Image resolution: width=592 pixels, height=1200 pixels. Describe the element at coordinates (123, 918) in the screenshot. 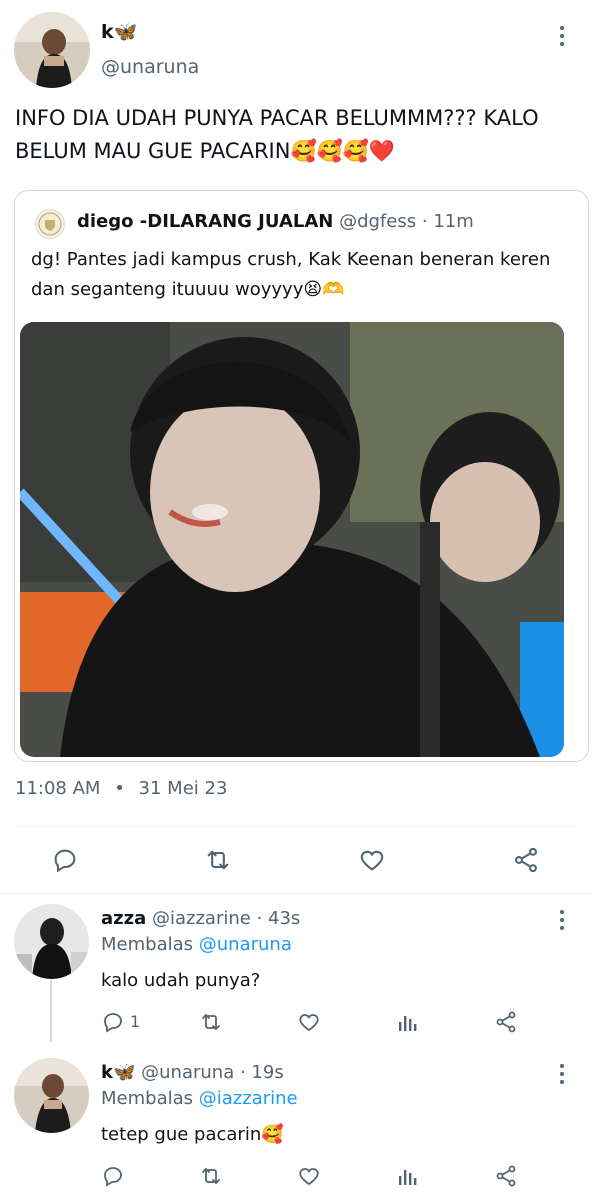

I see `reply-author-name: azza` at that location.